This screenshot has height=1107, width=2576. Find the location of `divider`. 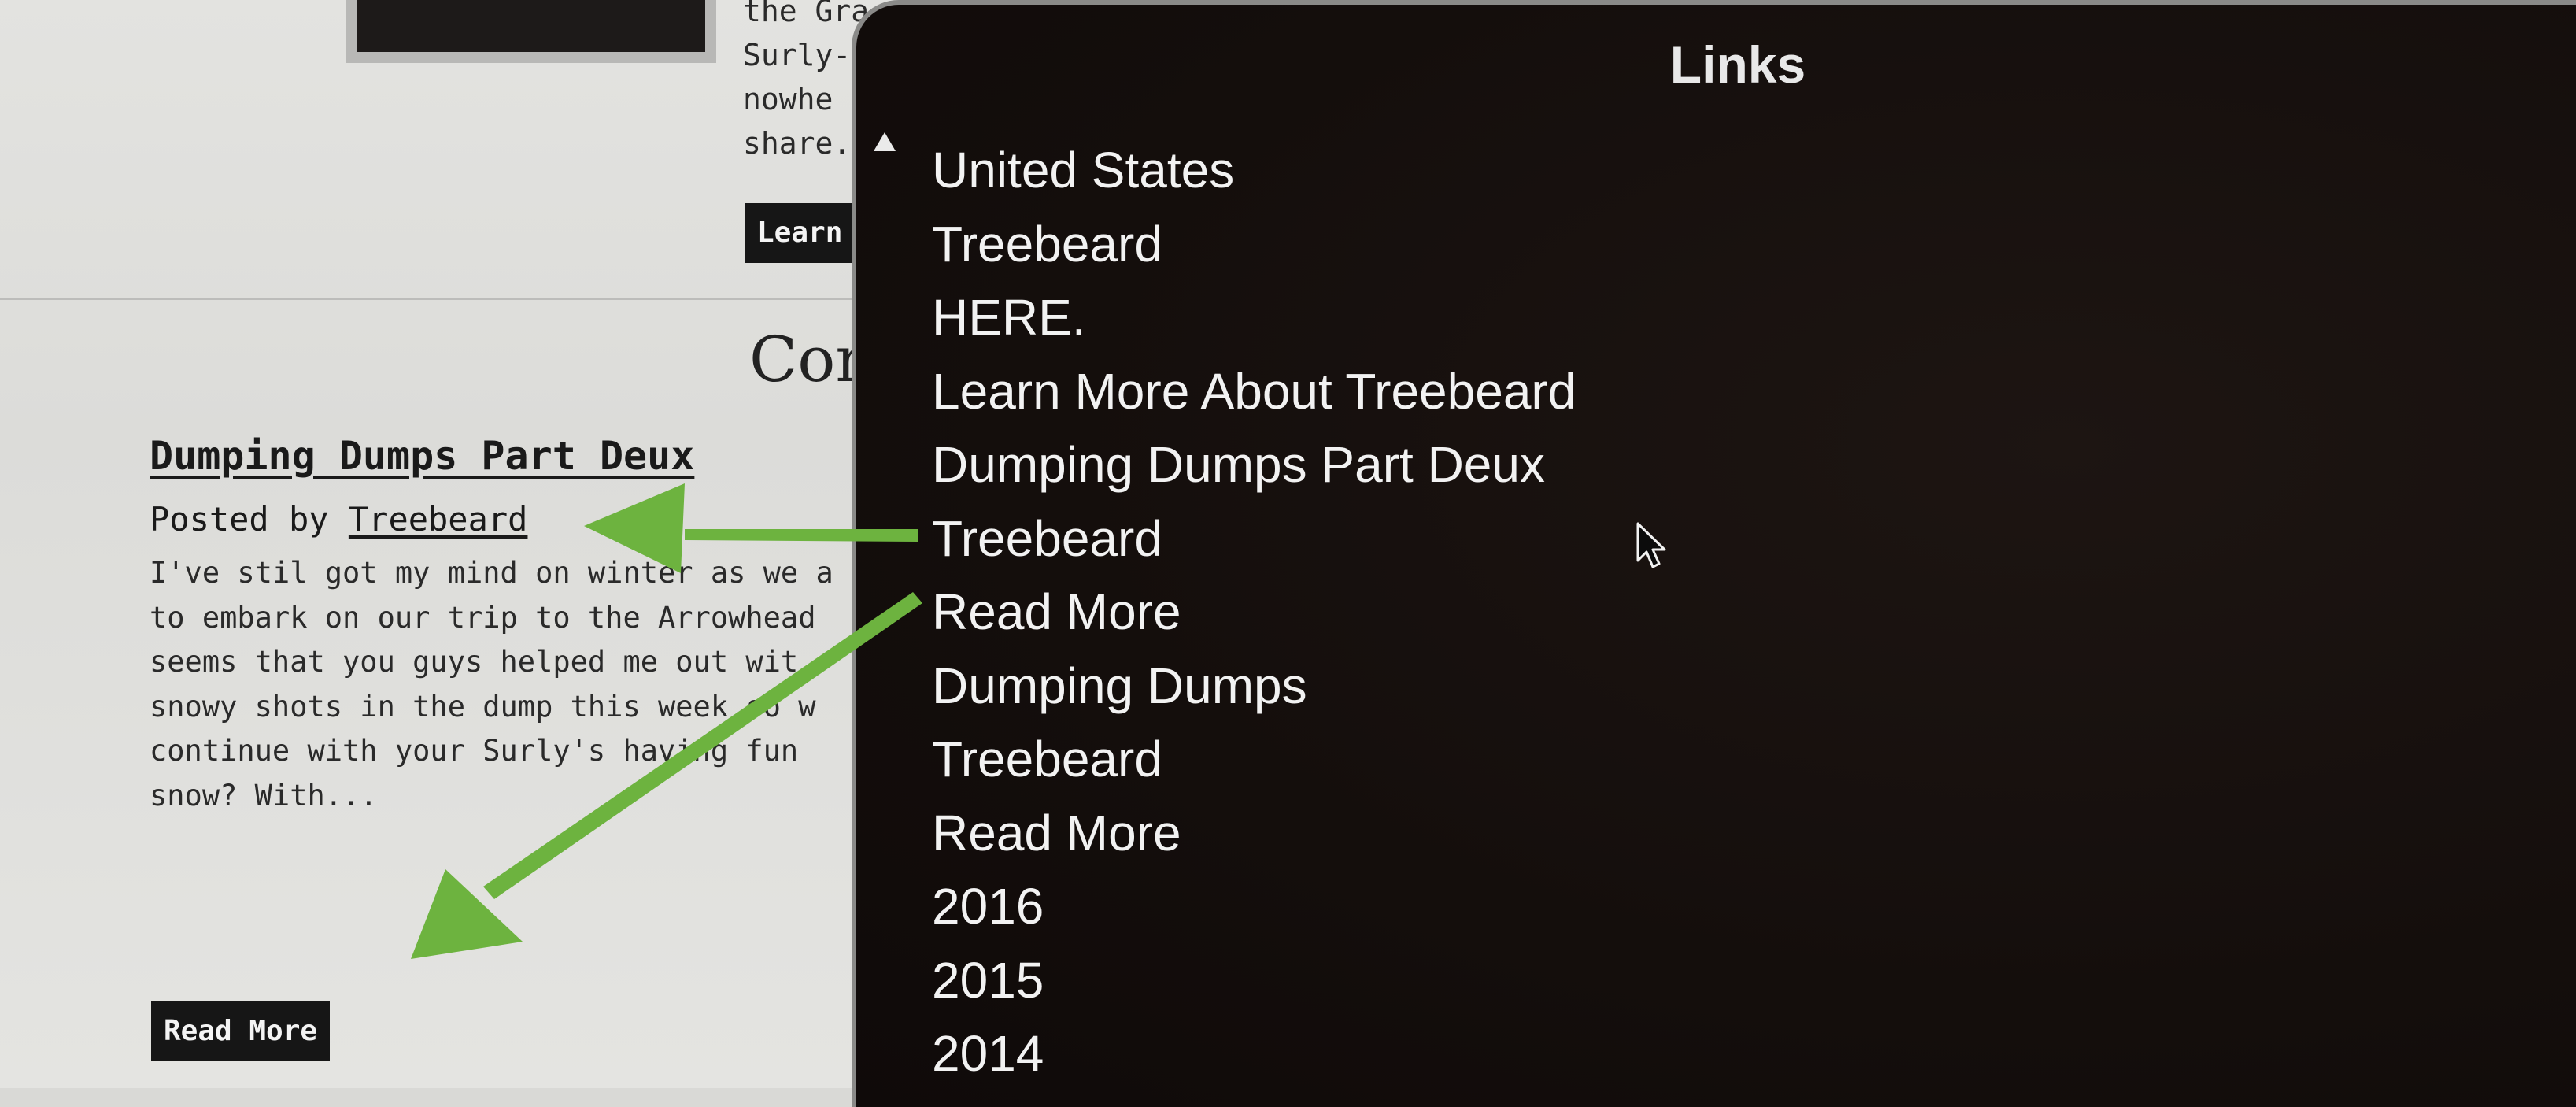

divider is located at coordinates (429, 299).